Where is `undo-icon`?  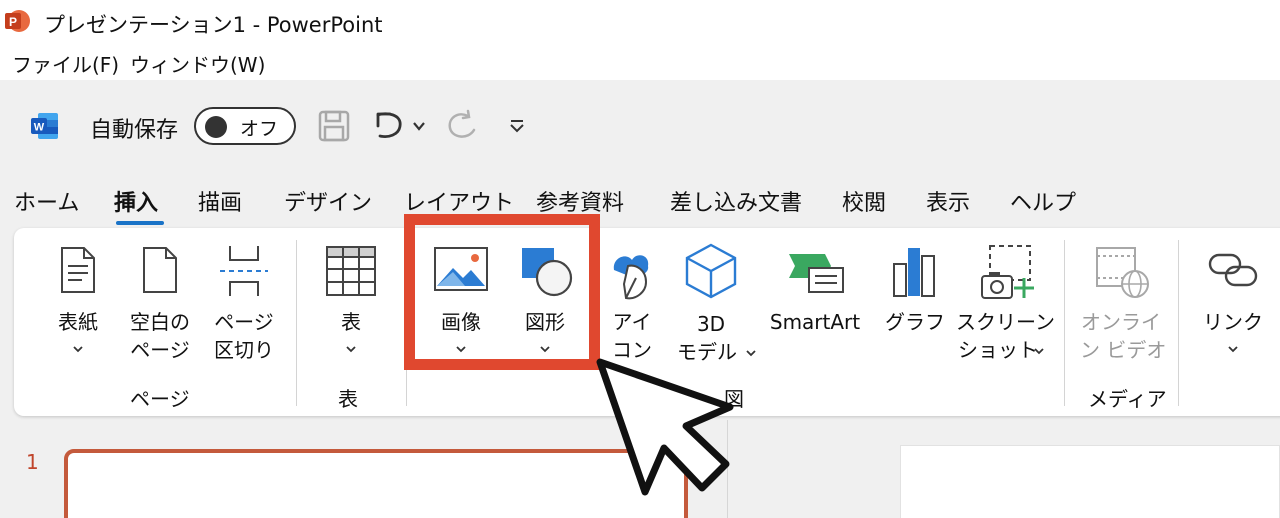 undo-icon is located at coordinates (401, 126).